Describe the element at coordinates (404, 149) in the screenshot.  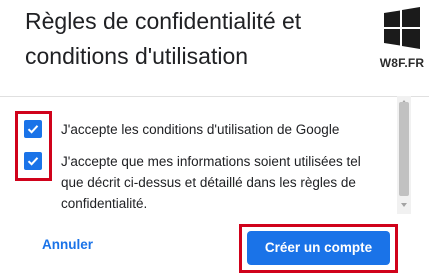
I see `scrollbar-thumb` at that location.